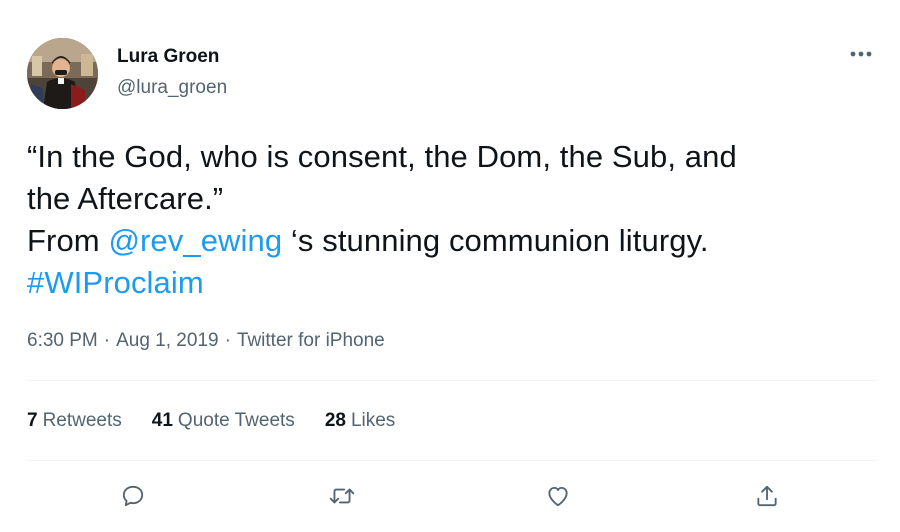 The image size is (900, 532). I want to click on more-horizontal-icon, so click(861, 54).